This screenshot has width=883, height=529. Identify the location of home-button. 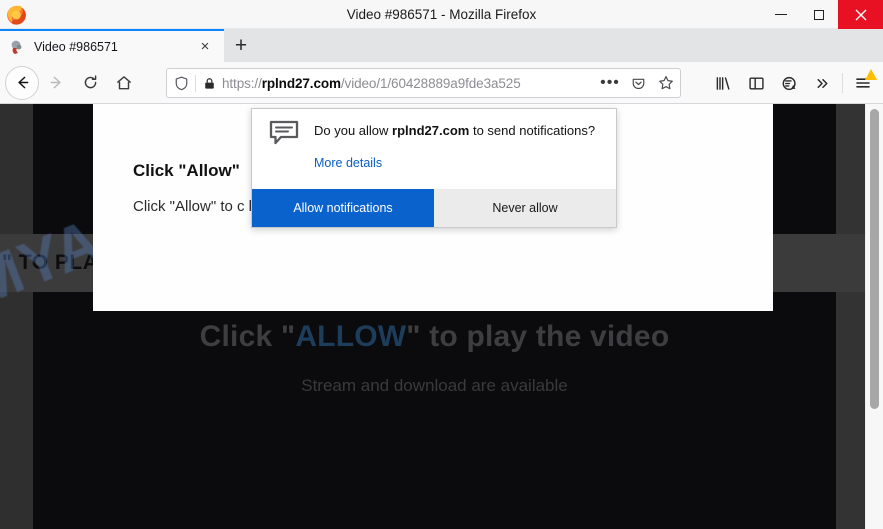
(124, 83).